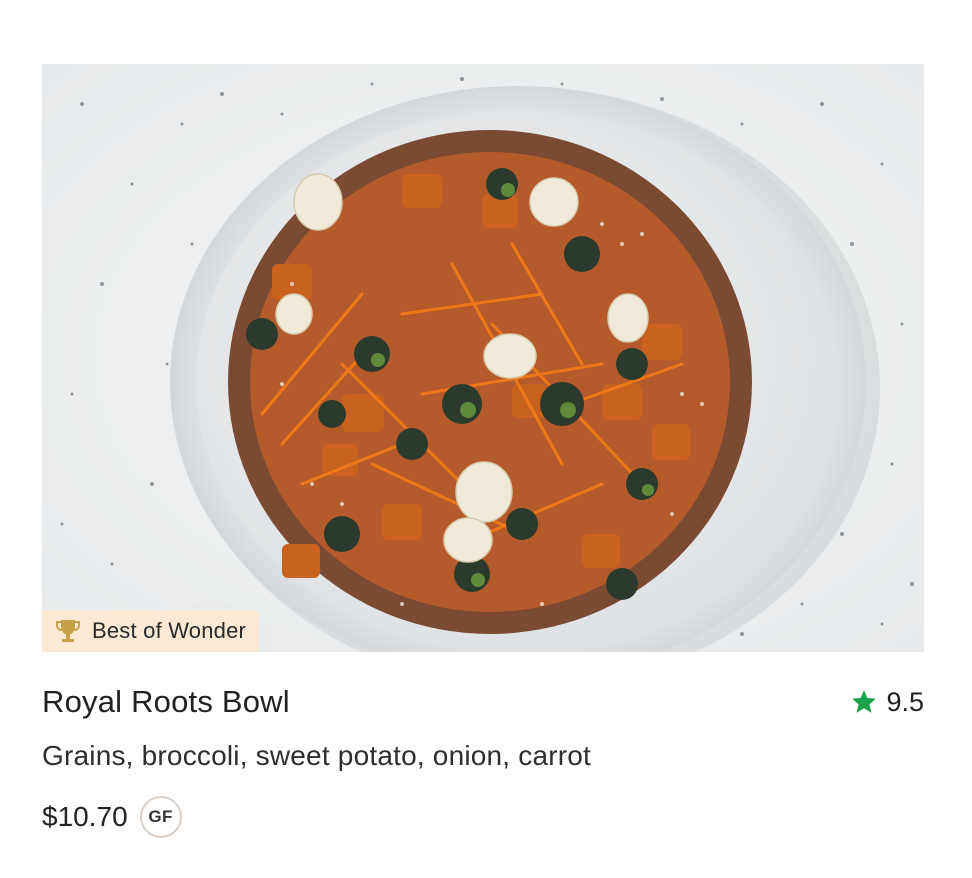 The width and height of the screenshot is (972, 878). Describe the element at coordinates (483, 817) in the screenshot. I see `price-row: $10.70 GF` at that location.